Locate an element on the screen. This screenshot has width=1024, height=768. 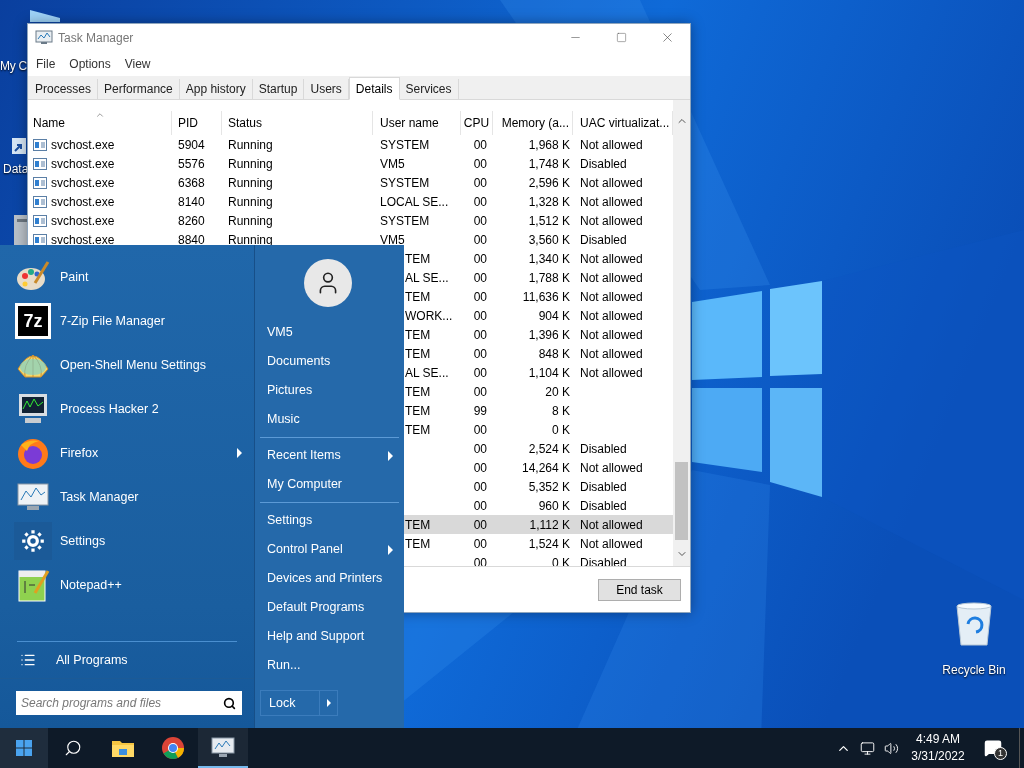
menu-item: File is located at coordinates (46, 63).